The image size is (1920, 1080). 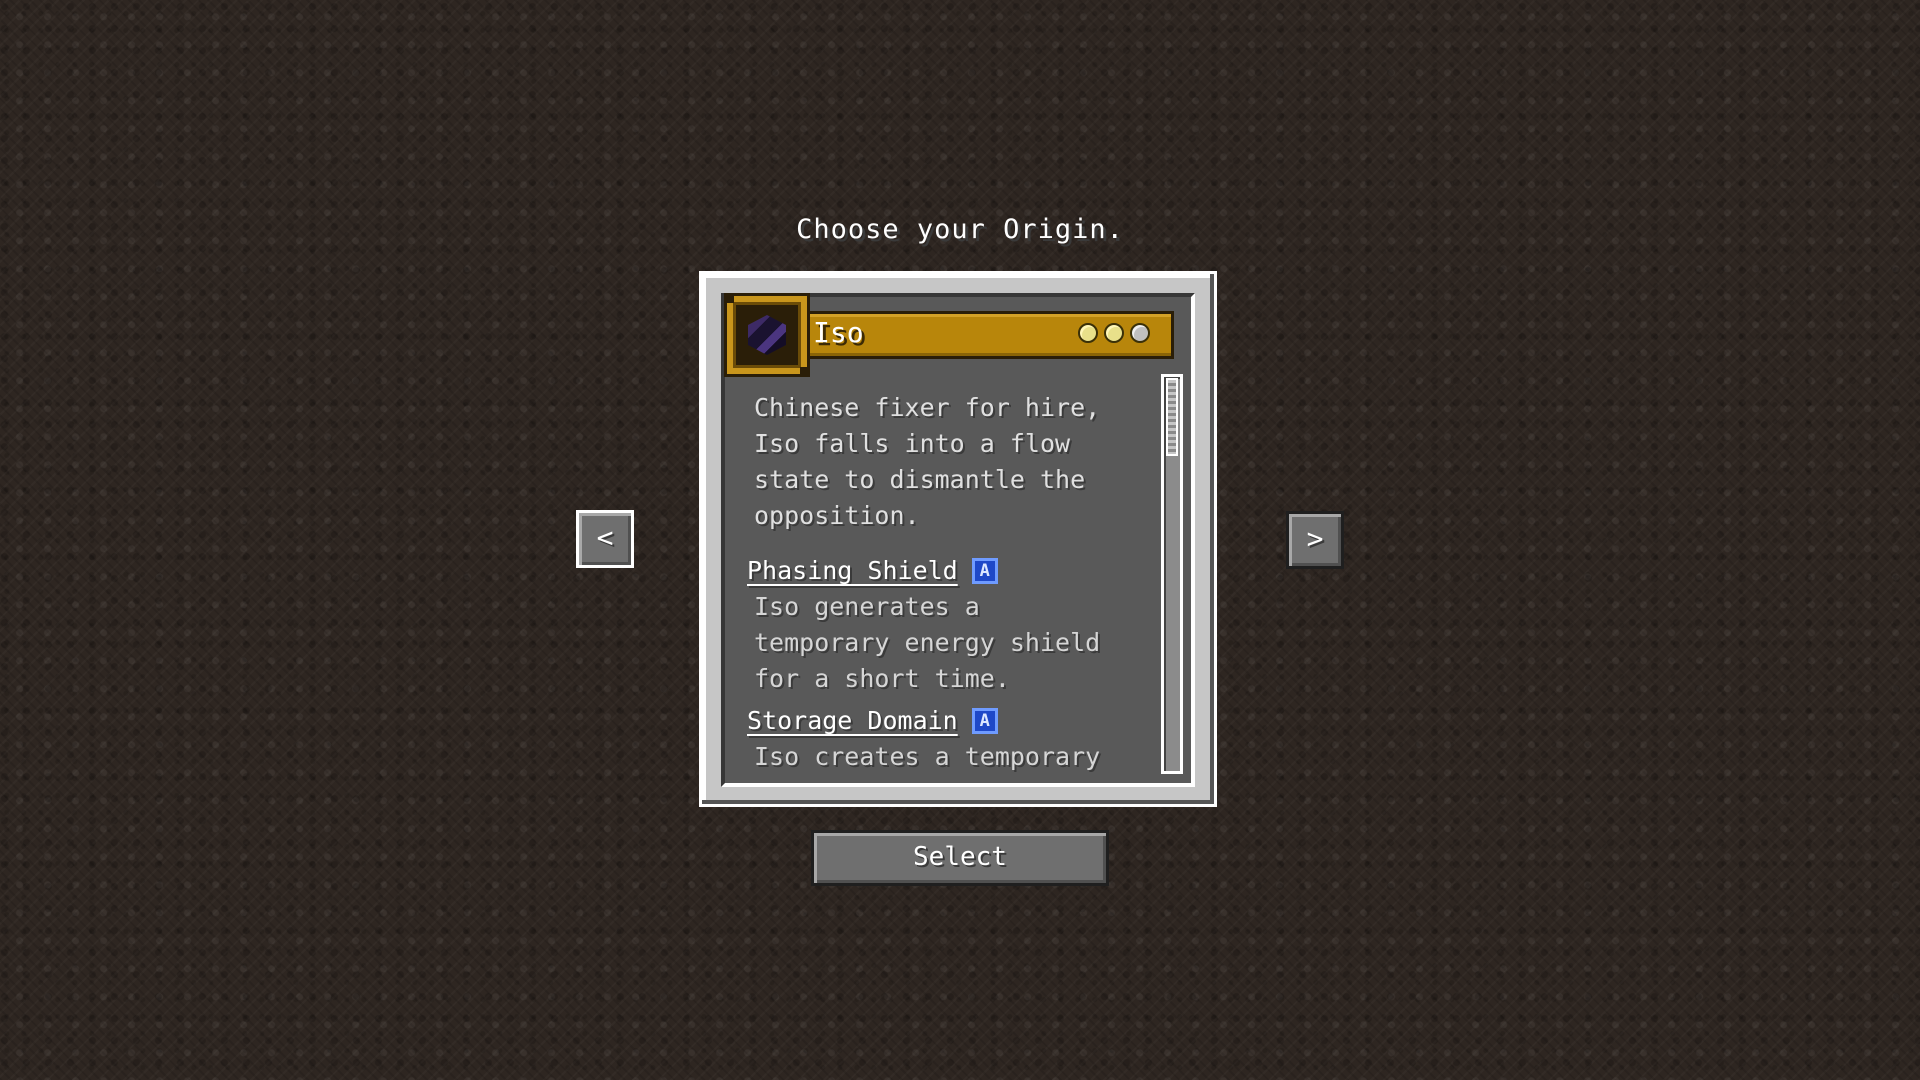 I want to click on description-line: state to dismantle the, so click(x=920, y=479).